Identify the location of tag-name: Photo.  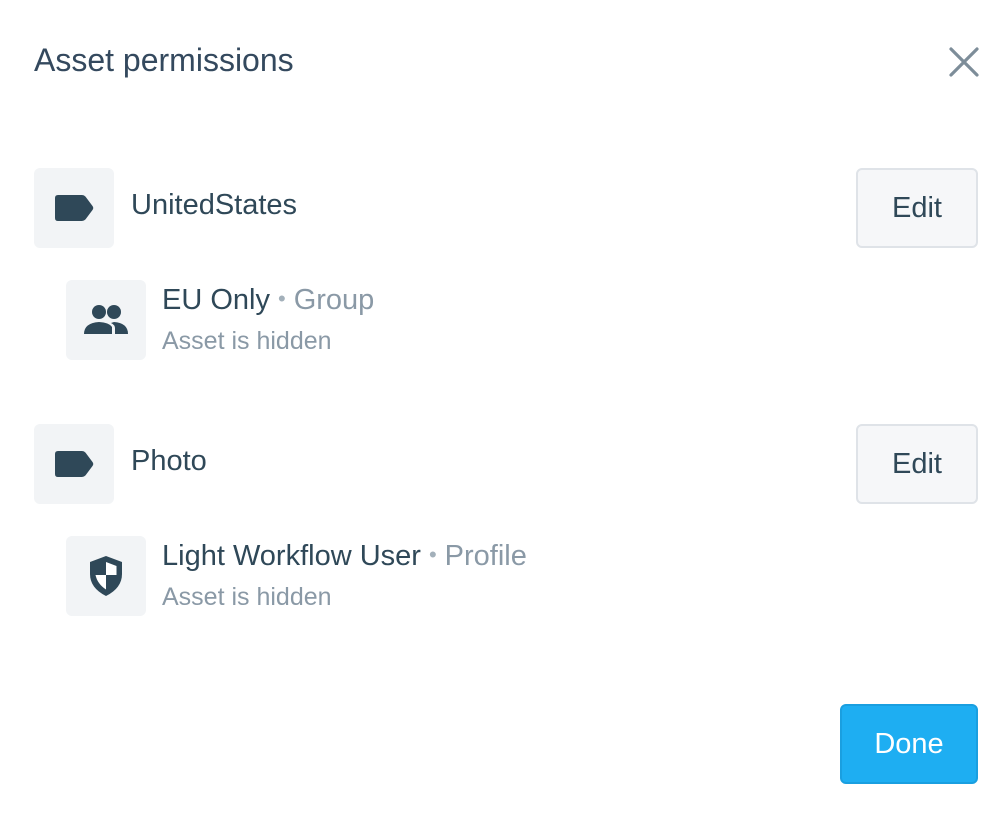
(169, 461).